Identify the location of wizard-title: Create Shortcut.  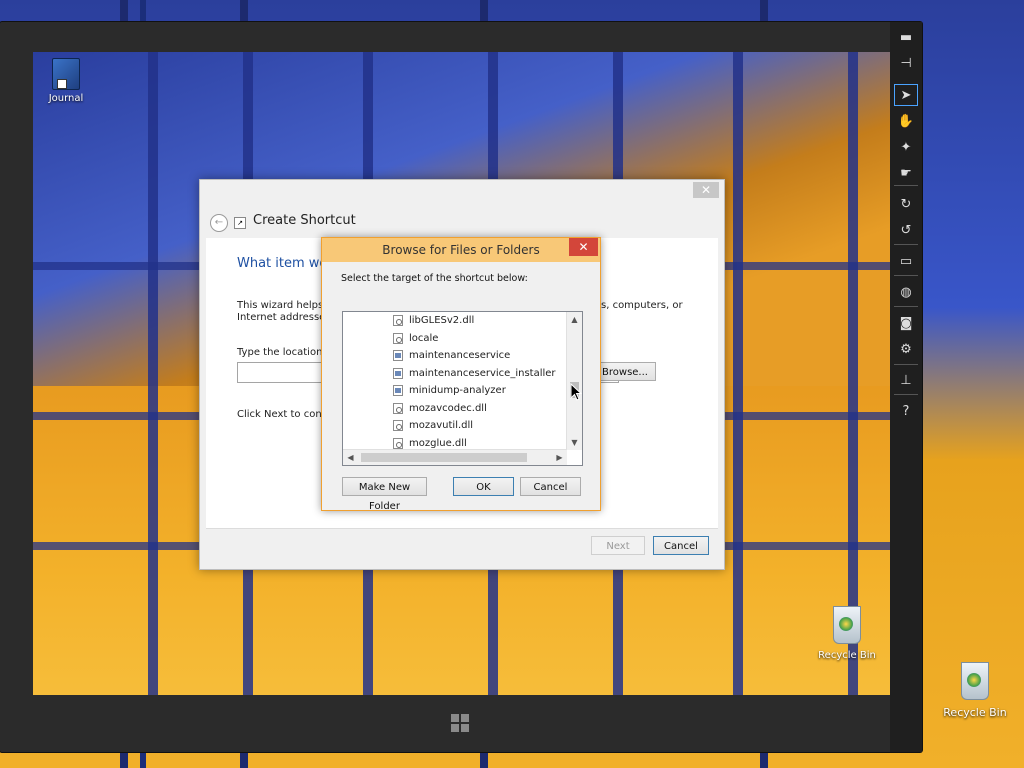
(304, 220).